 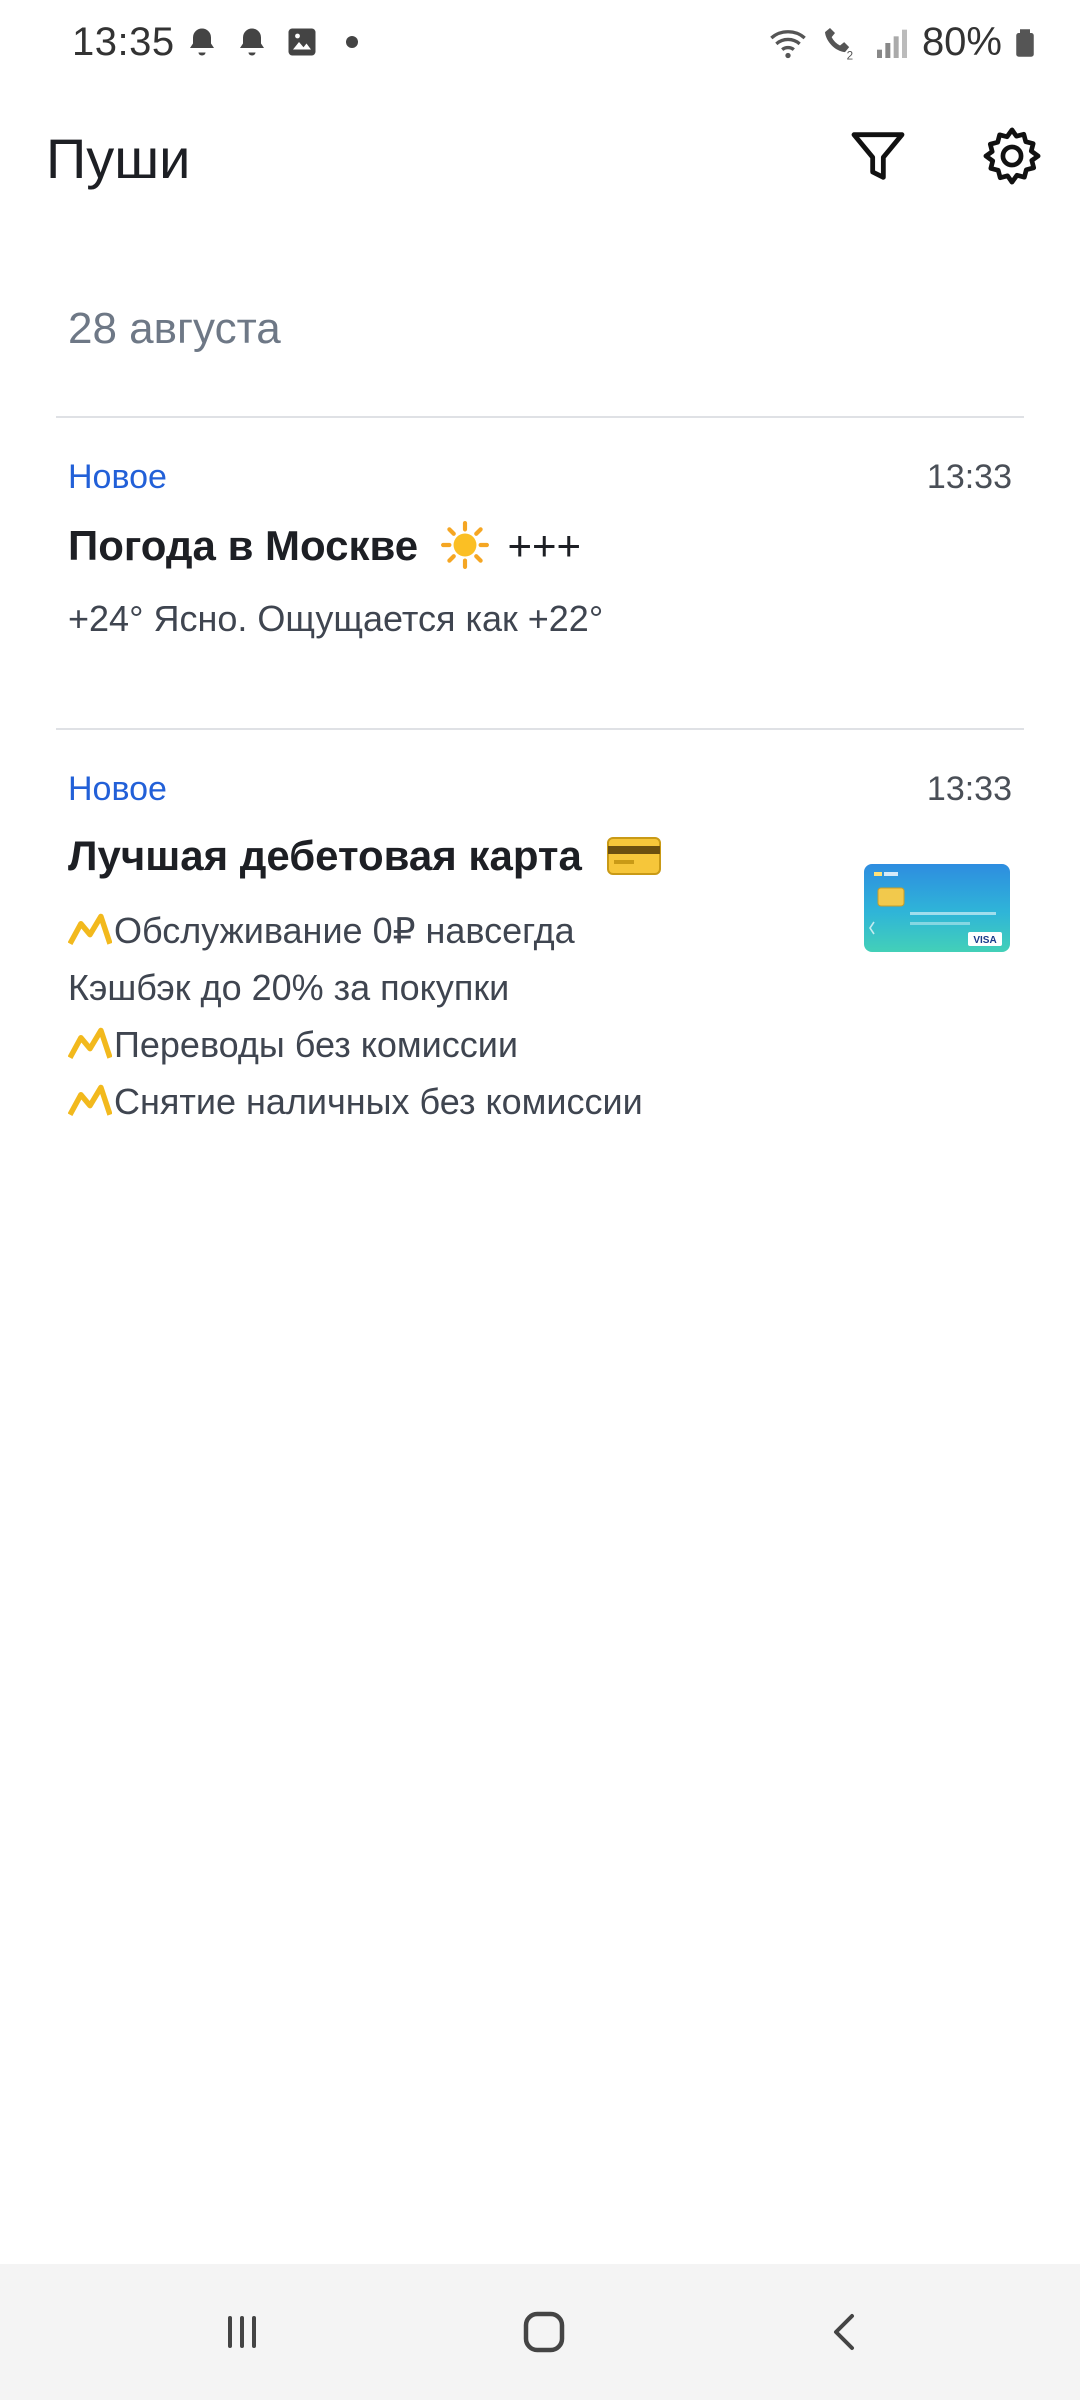 I want to click on body-line: Переводы без комиссии, so click(x=355, y=1044).